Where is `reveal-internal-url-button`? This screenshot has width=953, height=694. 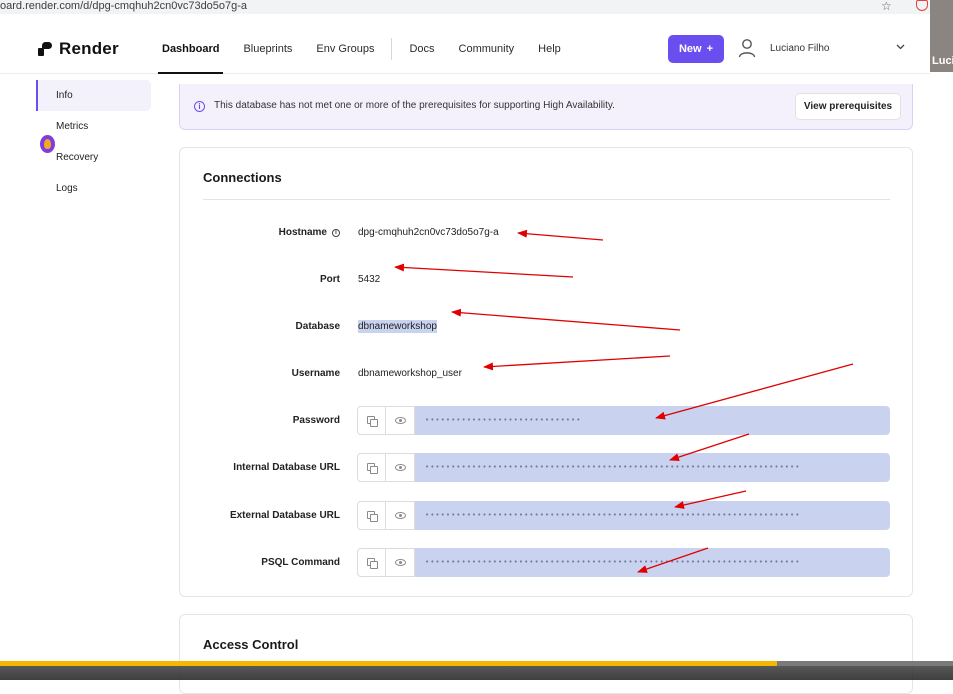 reveal-internal-url-button is located at coordinates (400, 467).